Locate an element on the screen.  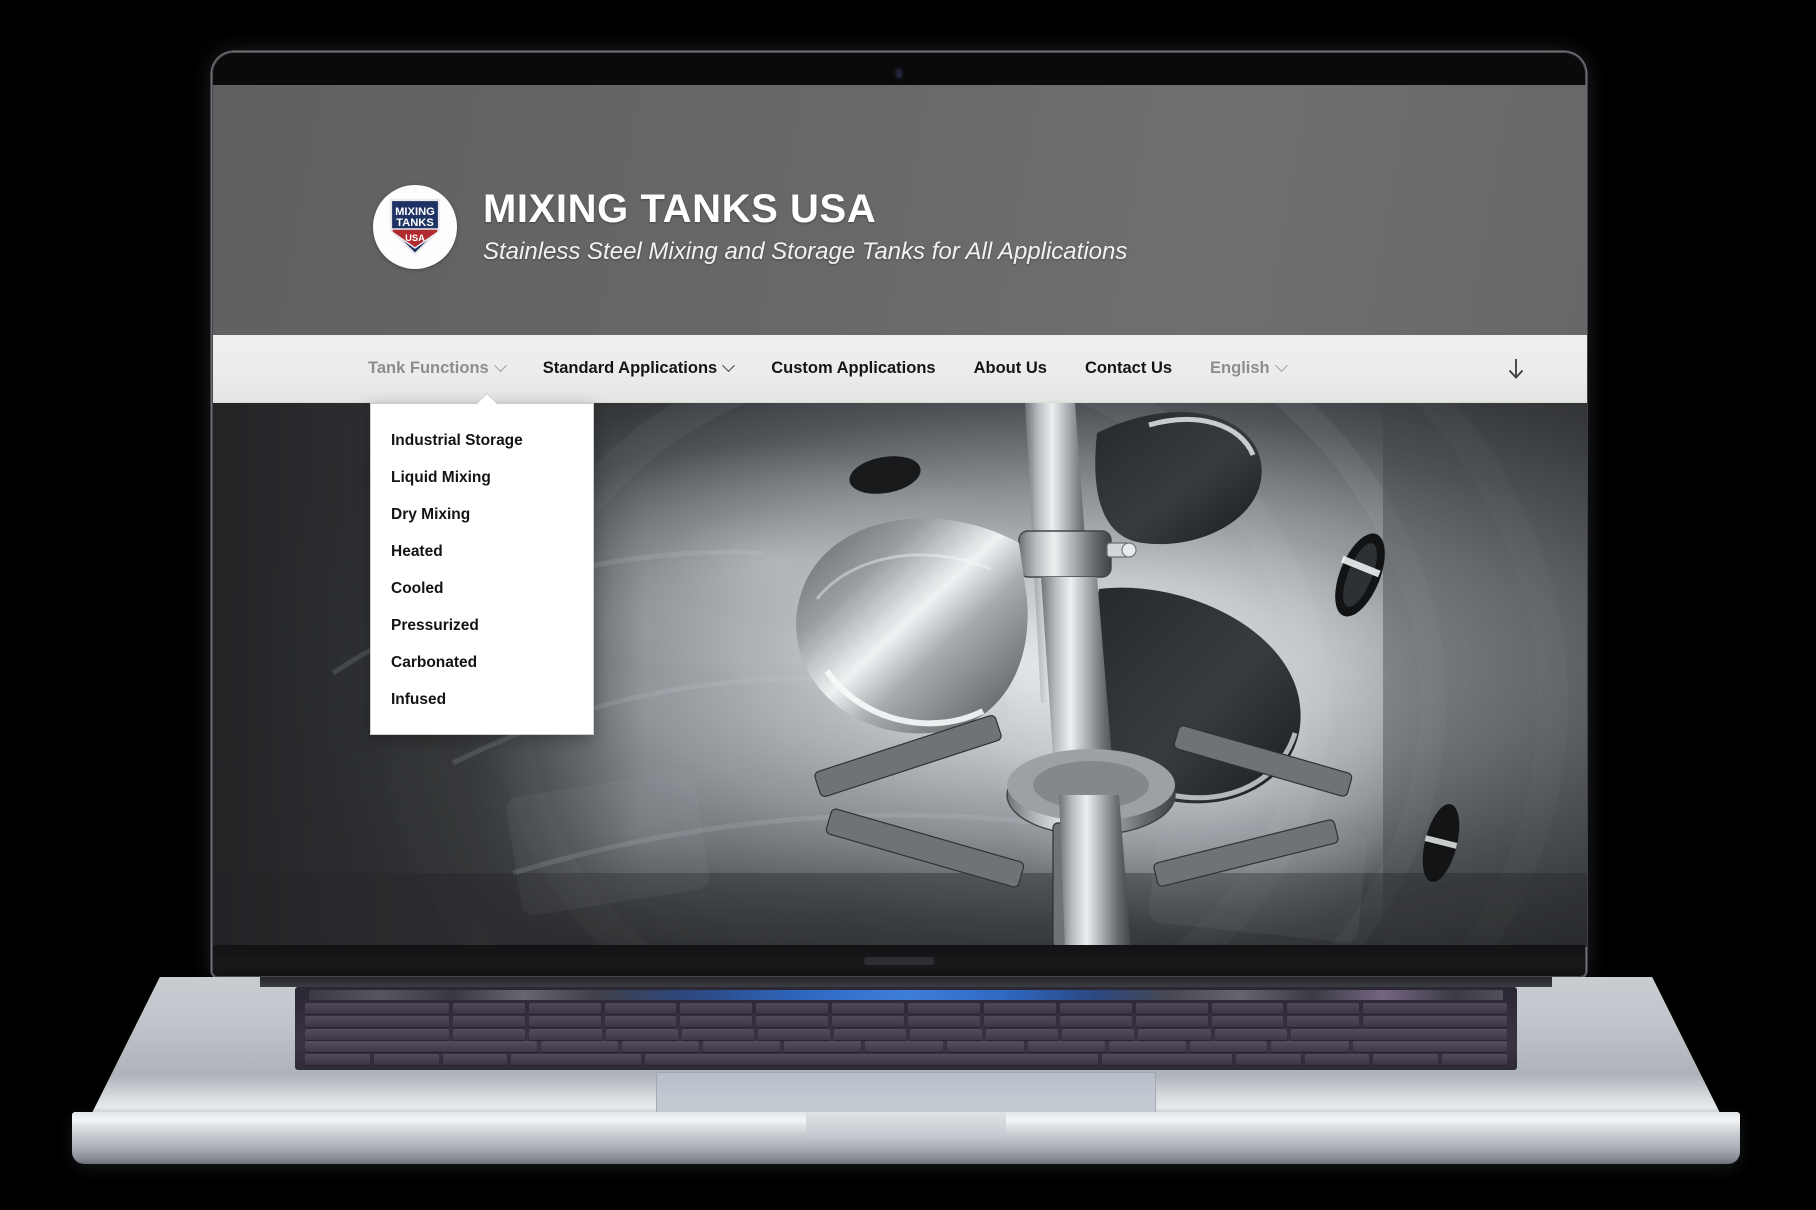
svg-text: USA is located at coordinates (415, 237).